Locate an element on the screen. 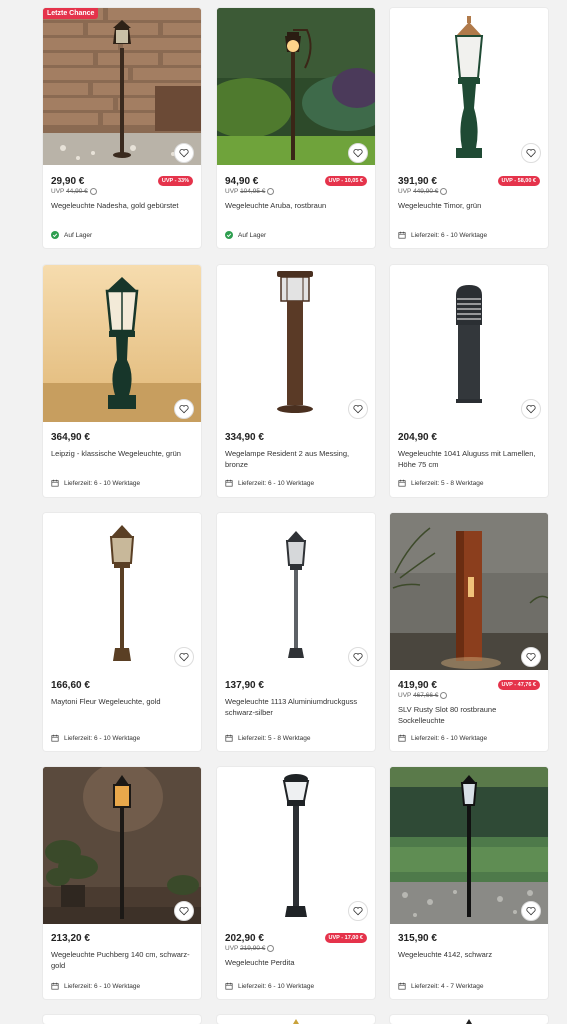 Image resolution: width=567 pixels, height=1024 pixels. product-title: Wegeleuchte Nadesha, gold gebürstet is located at coordinates (122, 205).